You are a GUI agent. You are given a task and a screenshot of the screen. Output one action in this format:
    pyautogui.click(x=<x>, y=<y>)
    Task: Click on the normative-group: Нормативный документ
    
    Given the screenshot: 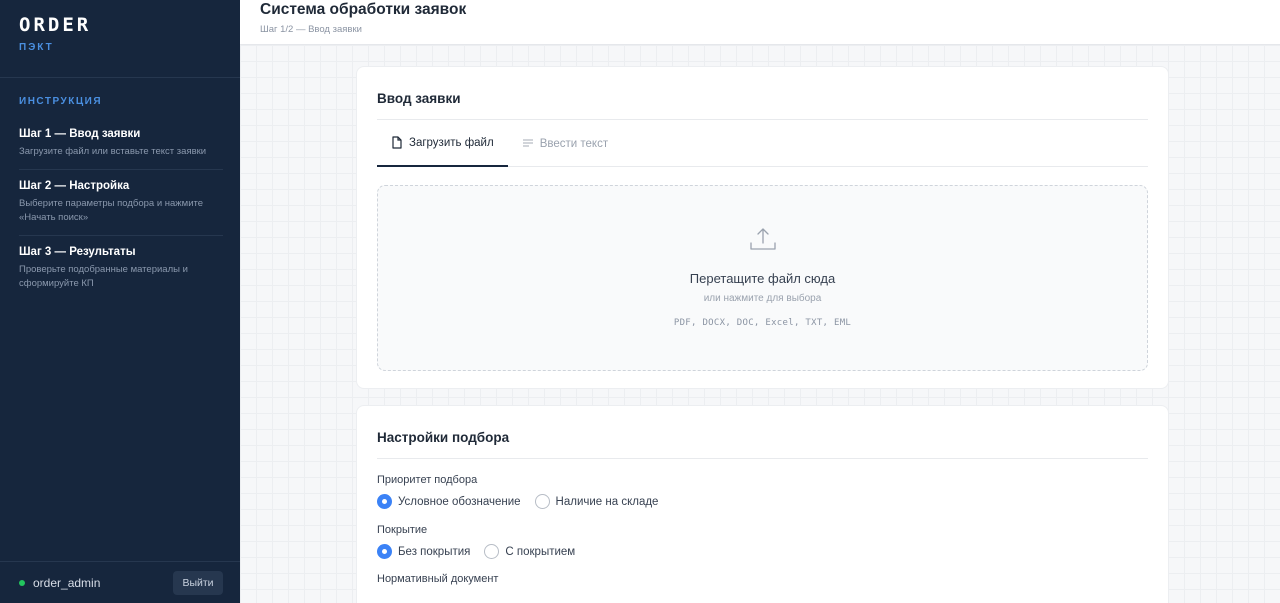 What is the action you would take?
    pyautogui.click(x=762, y=579)
    